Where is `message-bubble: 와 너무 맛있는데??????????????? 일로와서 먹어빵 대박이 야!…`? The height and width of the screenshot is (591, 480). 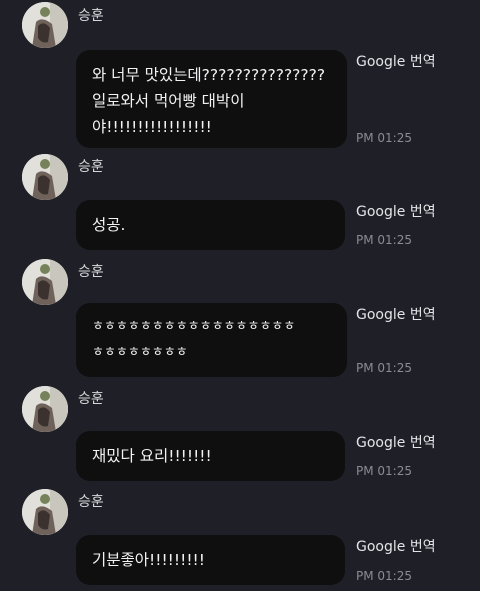 message-bubble: 와 너무 맛있는데??????????????? 일로와서 먹어빵 대박이 야!… is located at coordinates (211, 99).